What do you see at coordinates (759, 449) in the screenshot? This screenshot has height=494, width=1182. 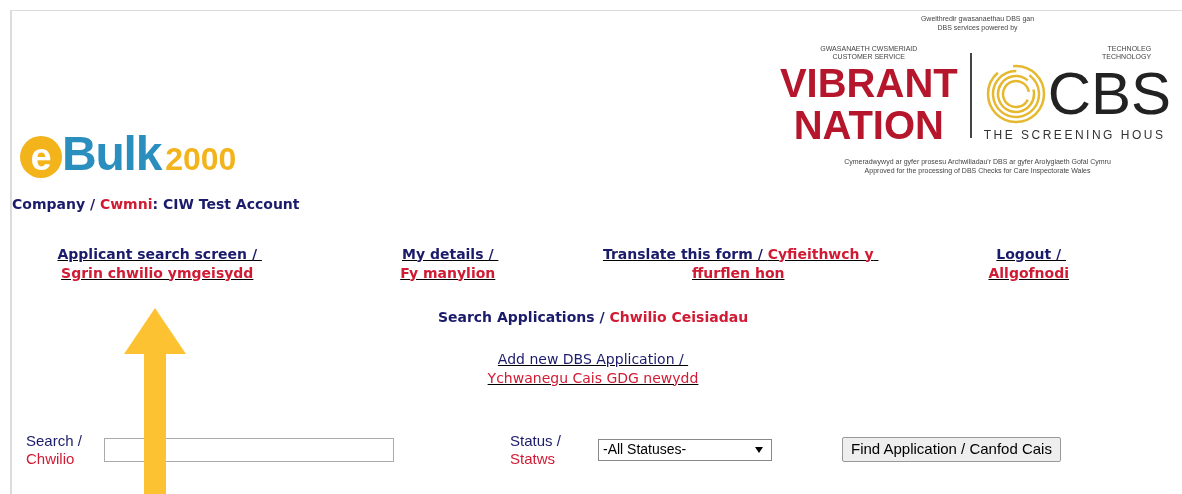 I see `caret-icon` at bounding box center [759, 449].